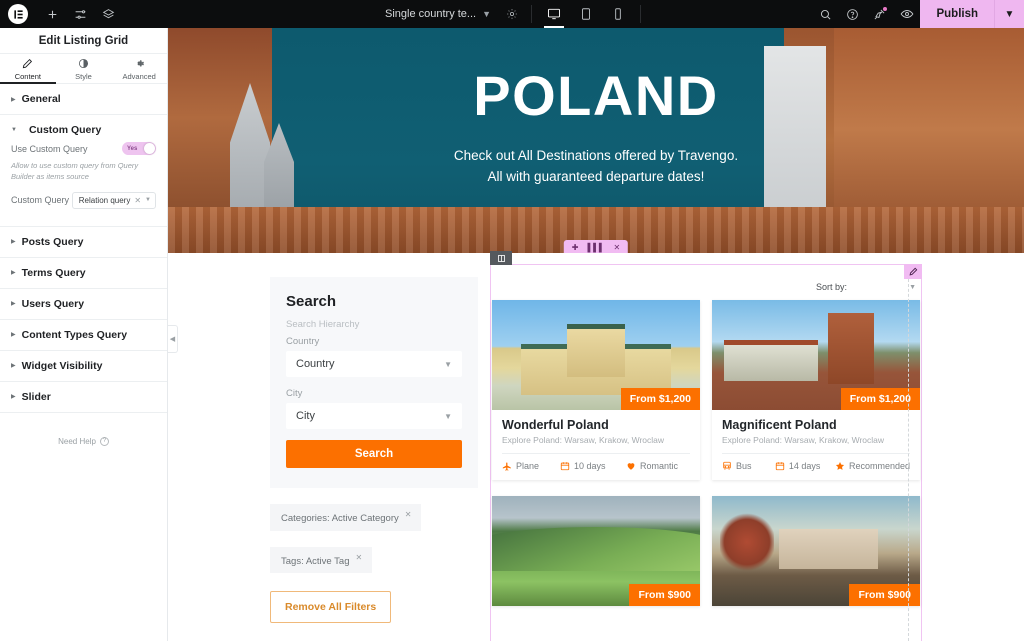 This screenshot has height=641, width=1024. What do you see at coordinates (575, 247) in the screenshot?
I see `plus-icon: ✚` at bounding box center [575, 247].